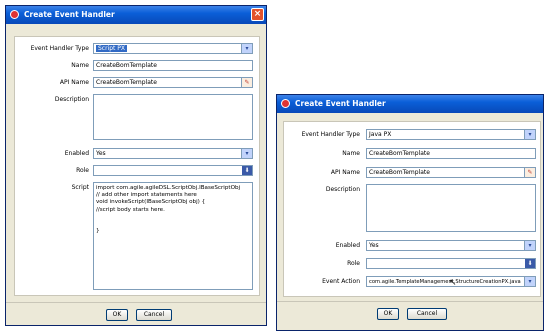 This screenshot has width=544, height=332. What do you see at coordinates (410, 104) in the screenshot?
I see `right-title-bar: Create Event Handler` at bounding box center [410, 104].